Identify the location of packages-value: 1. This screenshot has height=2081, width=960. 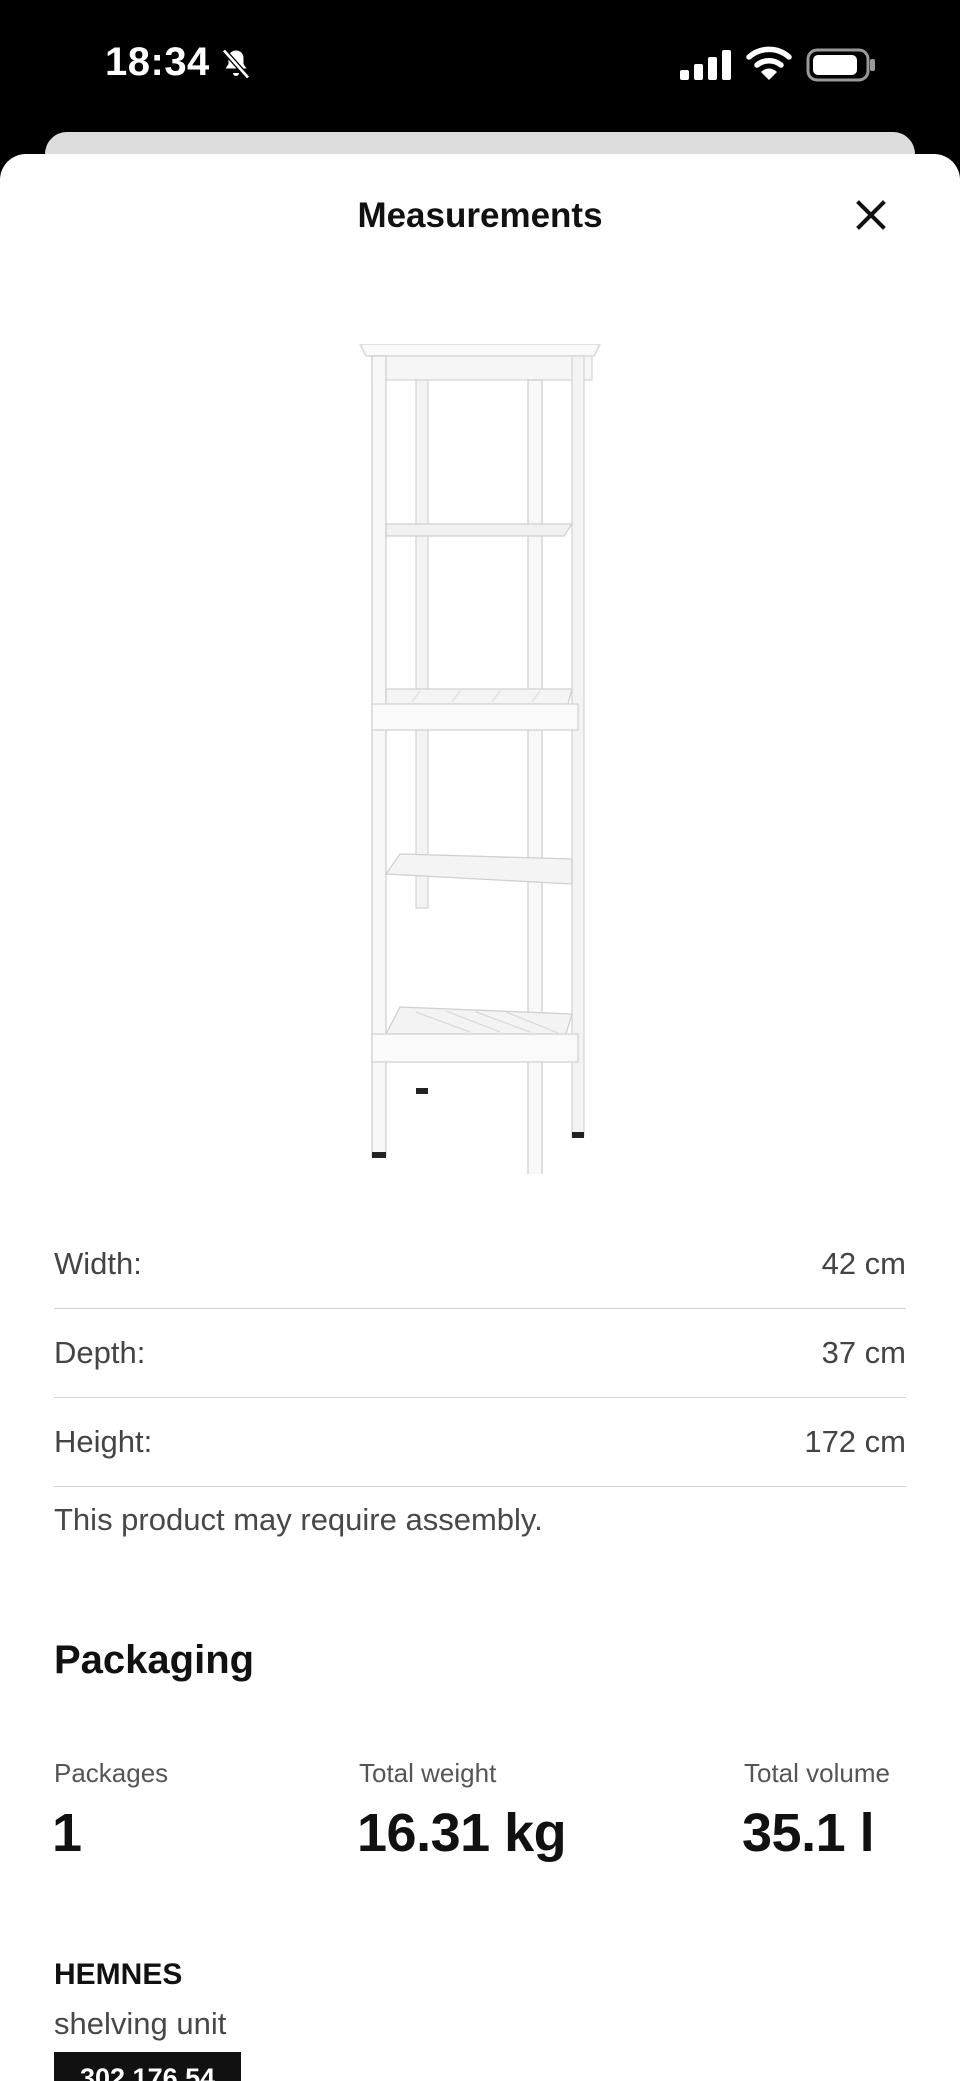
(67, 1833).